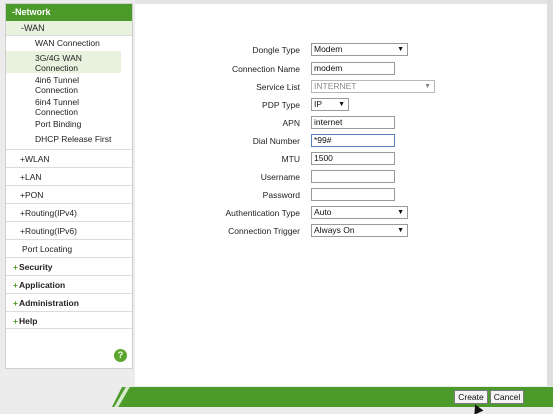  Describe the element at coordinates (63, 62) in the screenshot. I see `sidebar-item-3g4g-wan-connection: 3G/4G WAN Connection` at that location.